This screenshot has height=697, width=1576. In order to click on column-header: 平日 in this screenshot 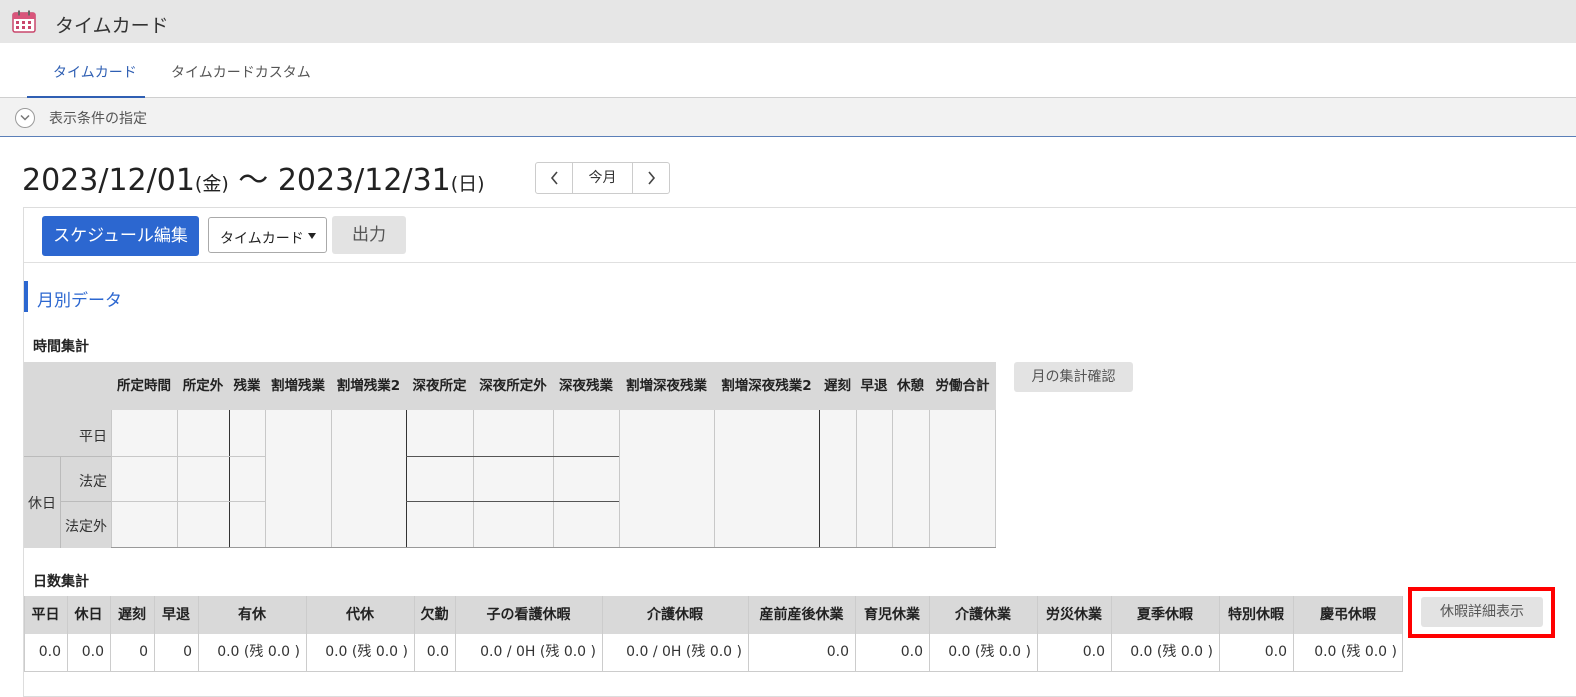, I will do `click(45, 615)`.